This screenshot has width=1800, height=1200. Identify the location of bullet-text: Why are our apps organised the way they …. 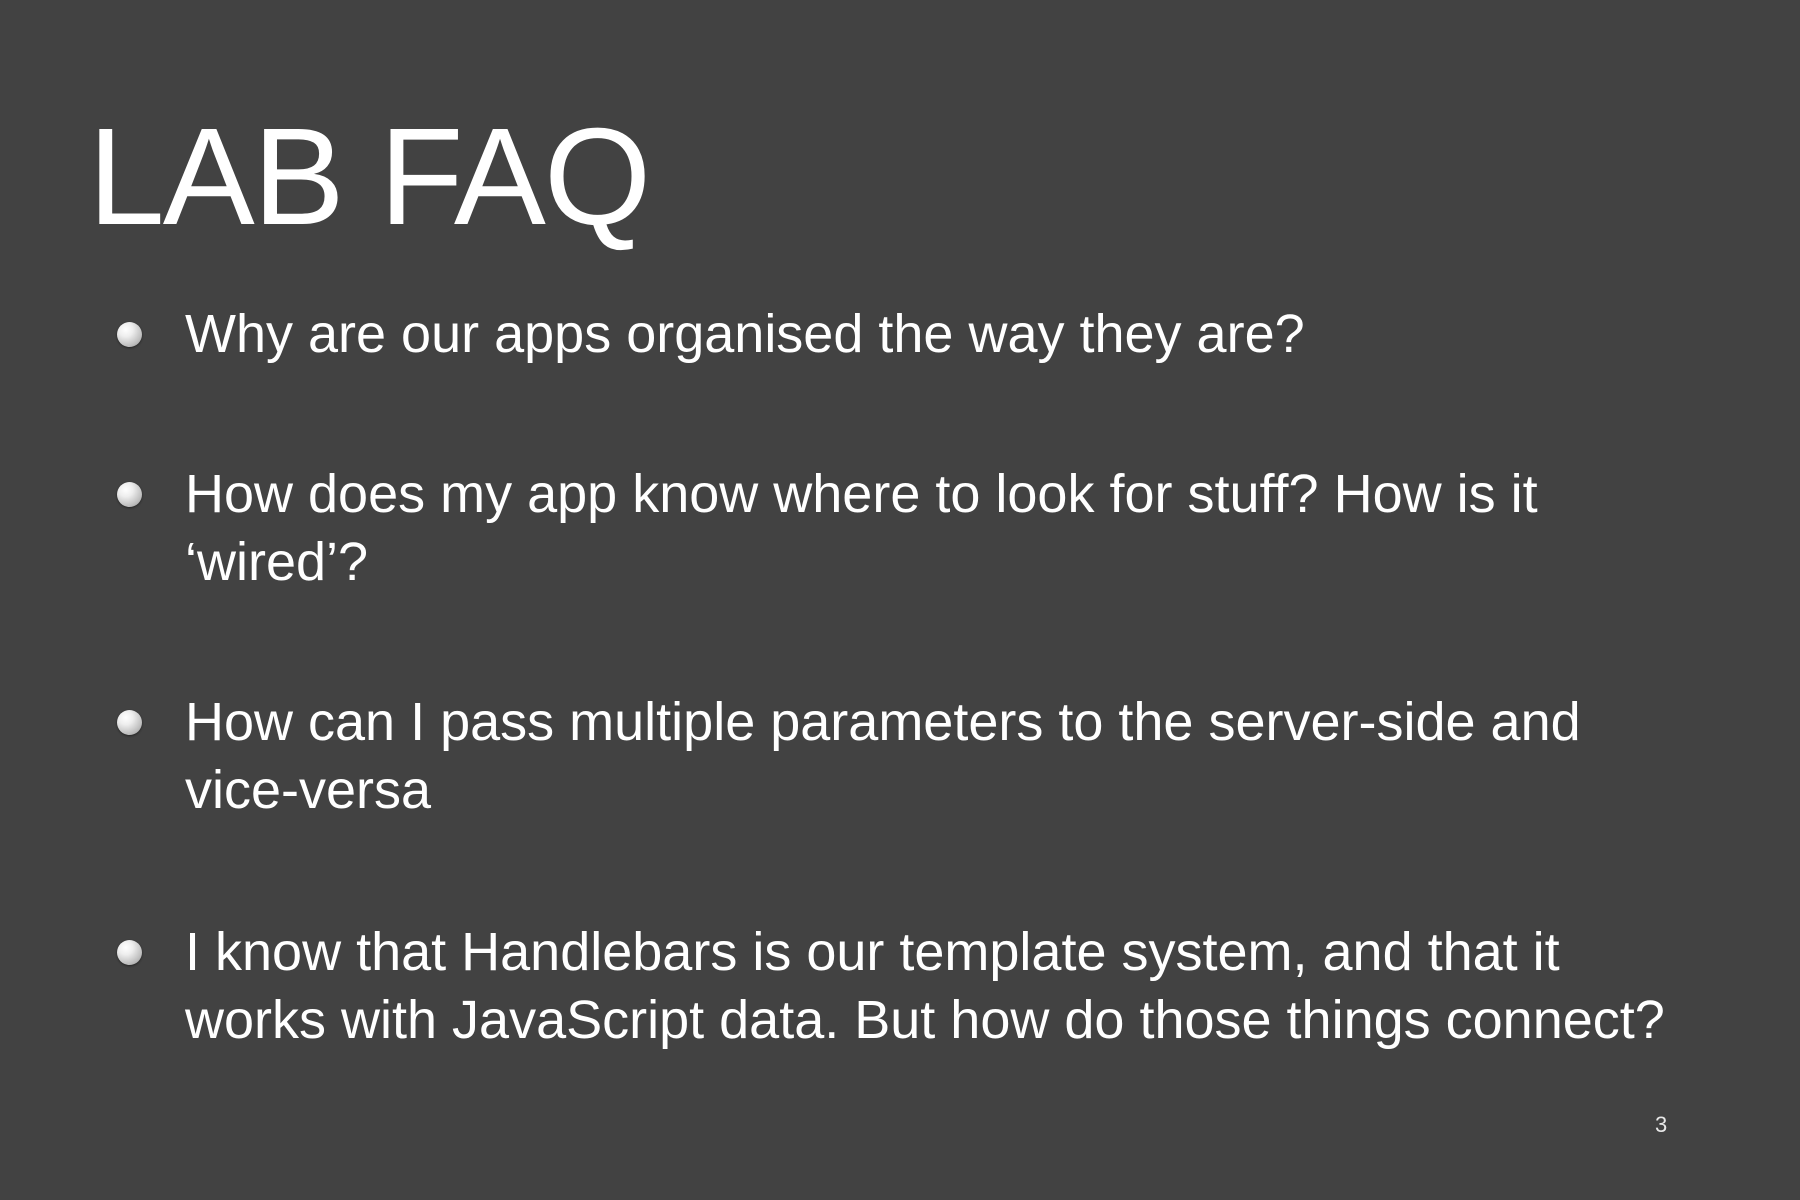
(745, 334).